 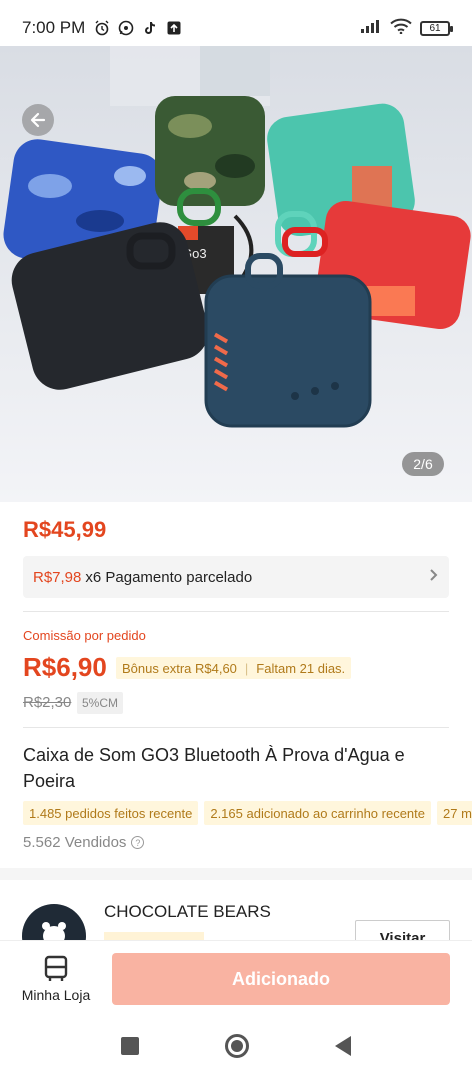 I want to click on stat-orders: 1.485 pedidos feitos recente, so click(x=111, y=813).